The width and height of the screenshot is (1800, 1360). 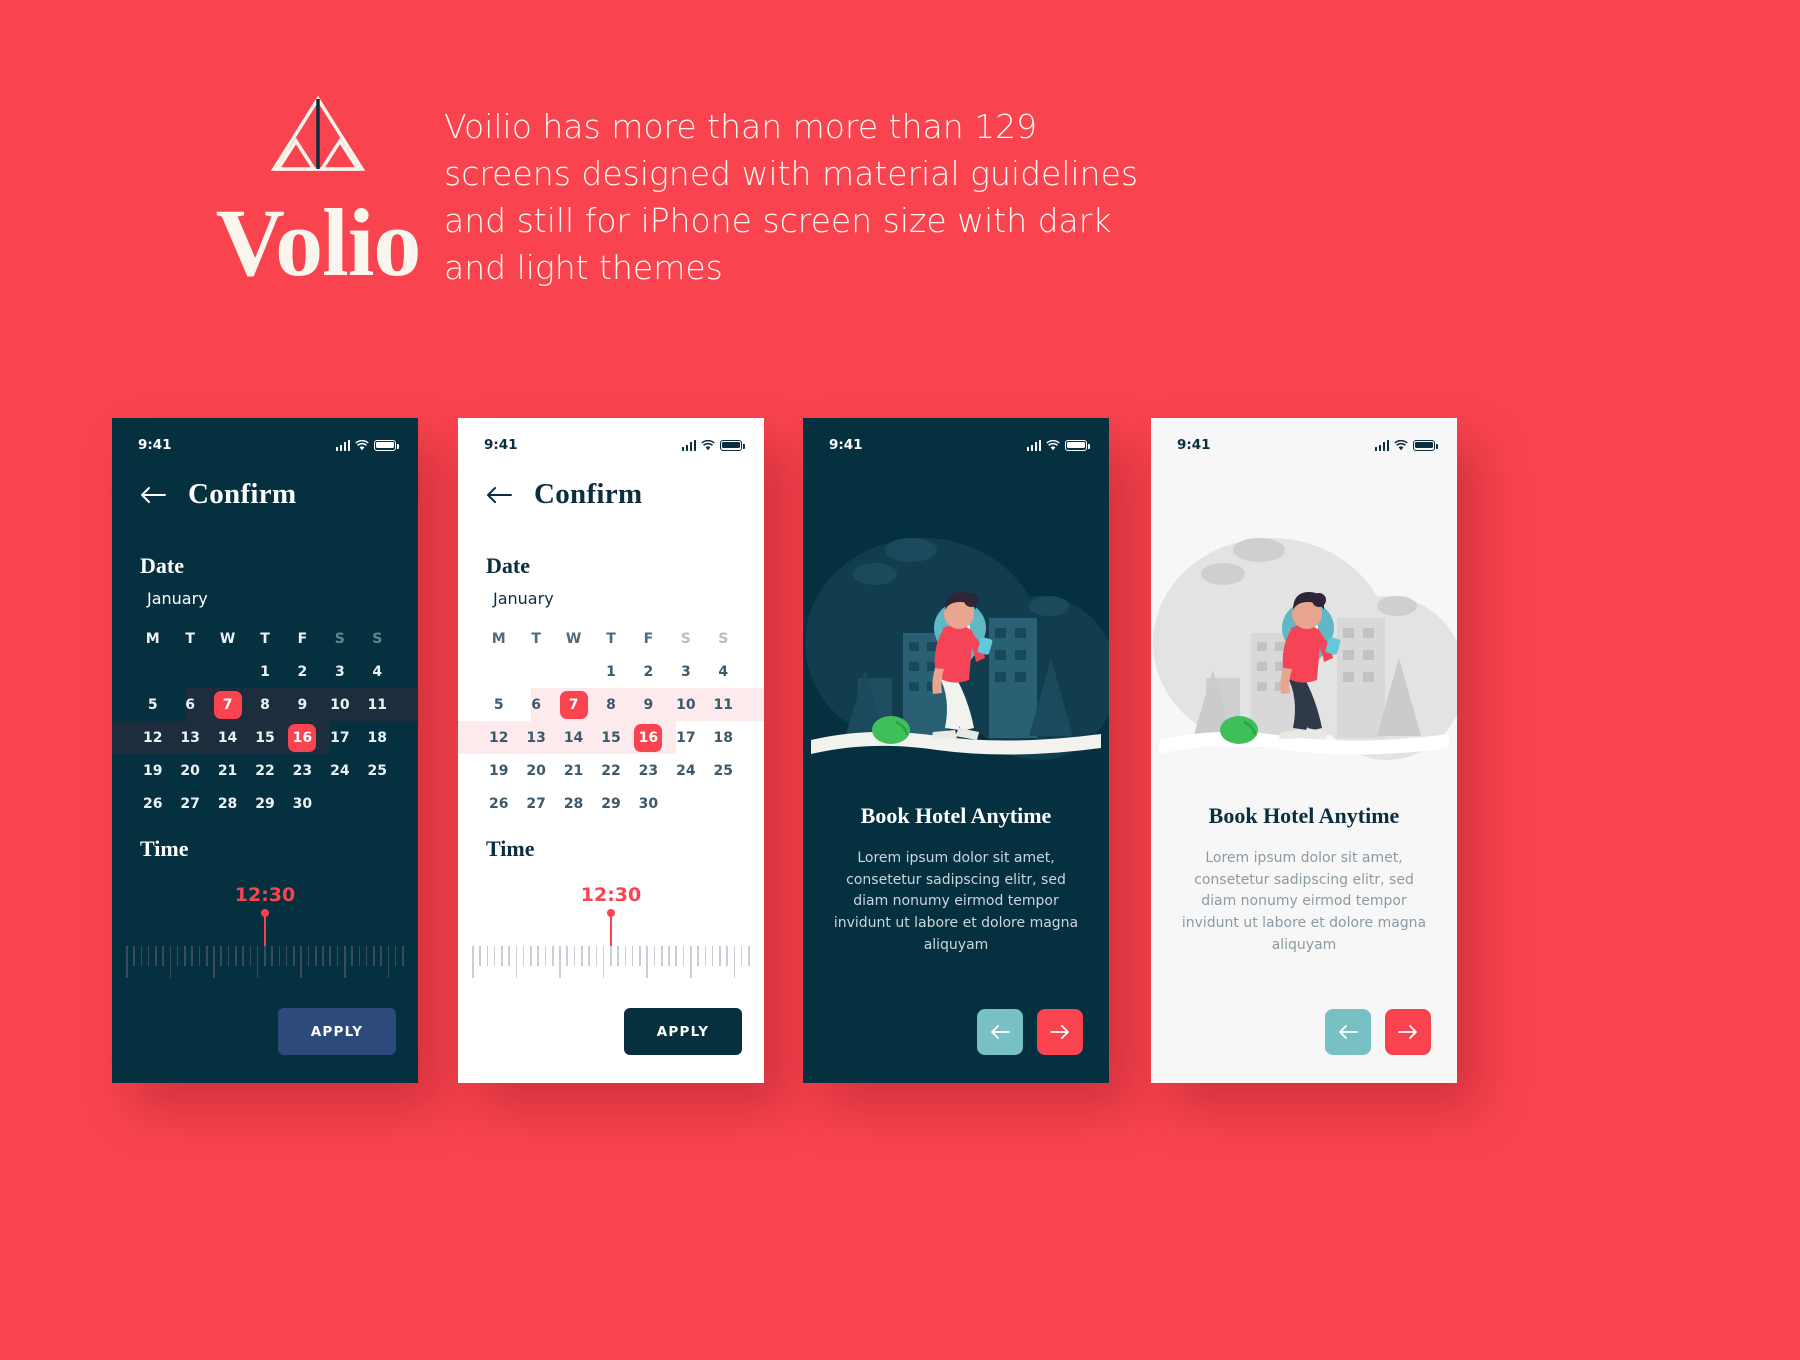 I want to click on weekday-label: W, so click(x=573, y=638).